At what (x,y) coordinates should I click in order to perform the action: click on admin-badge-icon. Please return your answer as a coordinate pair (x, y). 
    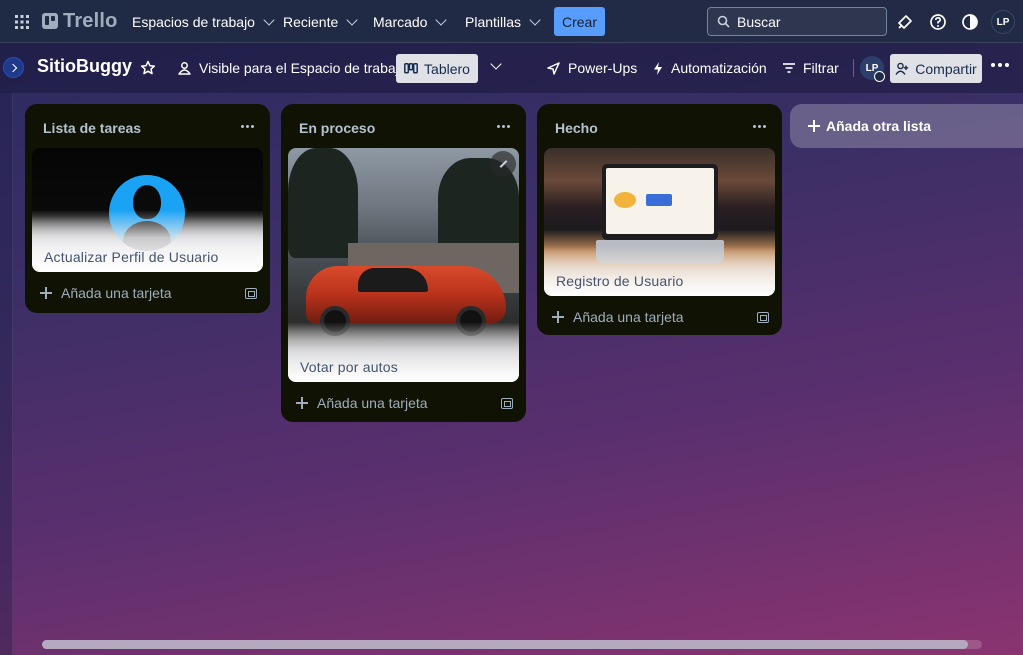
    Looking at the image, I should click on (879, 76).